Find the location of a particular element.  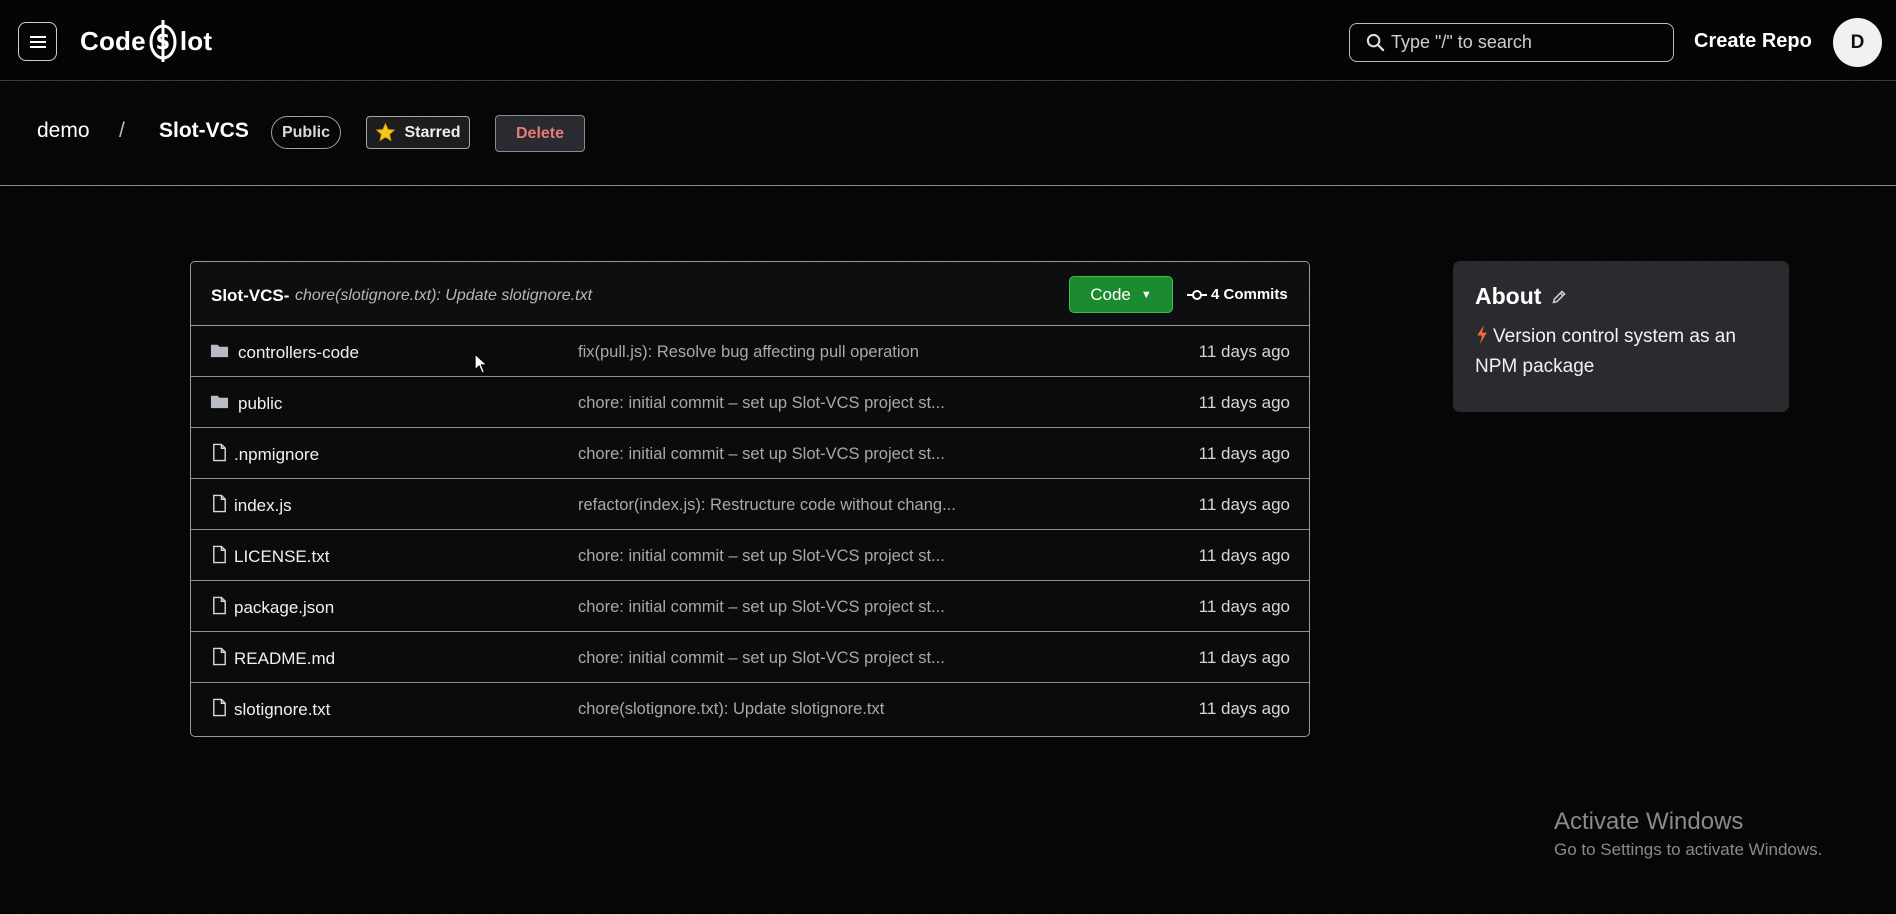

logo-text-right: lot is located at coordinates (196, 40).